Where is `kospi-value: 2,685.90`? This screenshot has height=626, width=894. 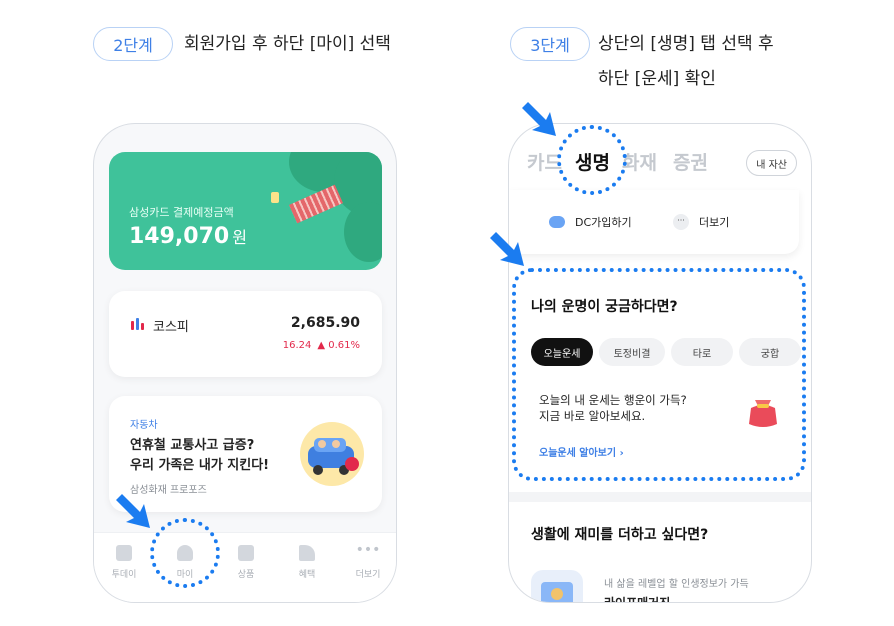
kospi-value: 2,685.90 is located at coordinates (325, 323).